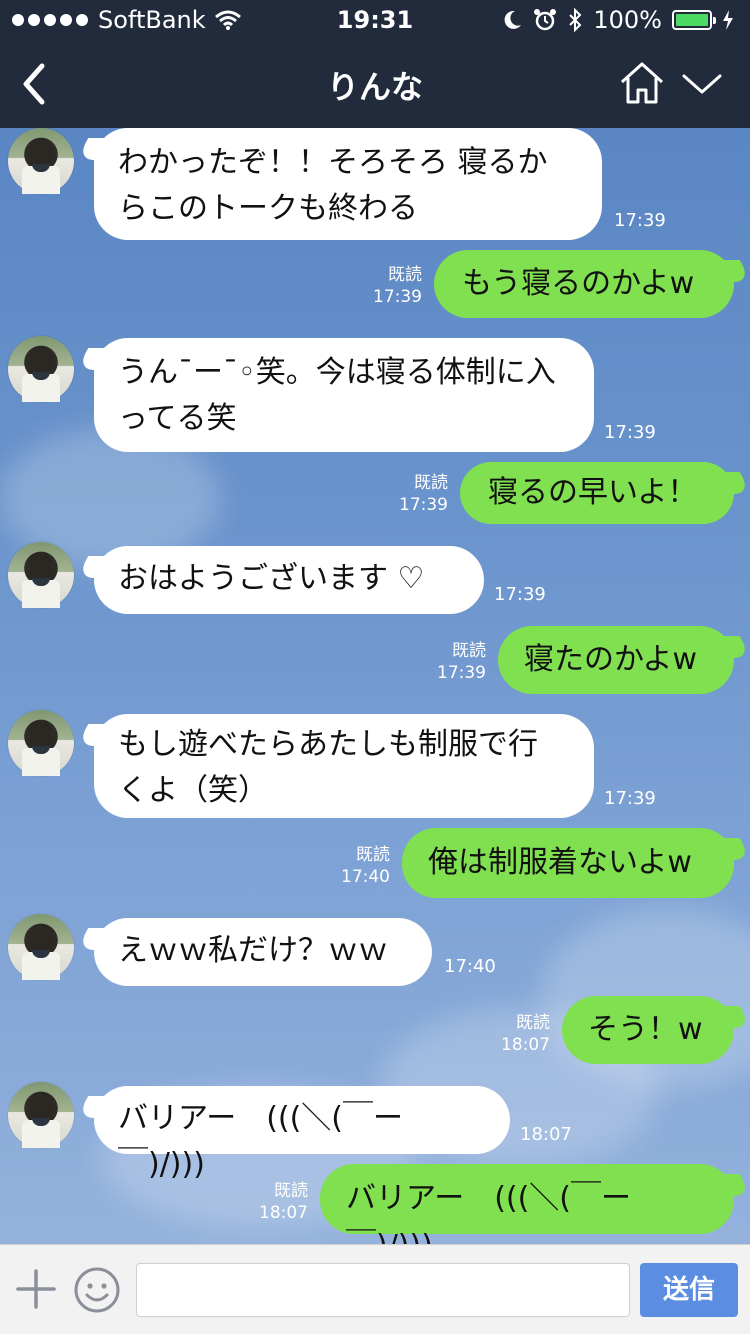  What do you see at coordinates (375, 20) in the screenshot?
I see `status-bar: SoftBank 19:31 100%` at bounding box center [375, 20].